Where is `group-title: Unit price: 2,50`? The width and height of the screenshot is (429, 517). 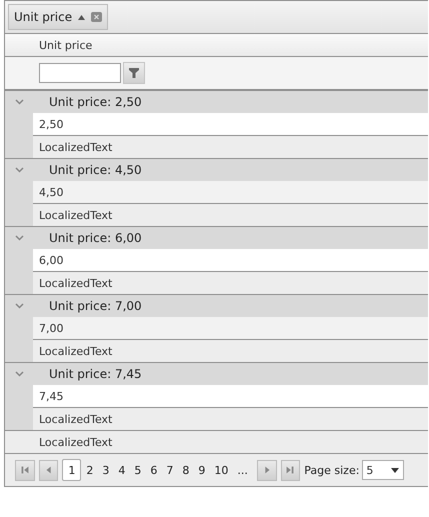
group-title: Unit price: 2,50 is located at coordinates (95, 102).